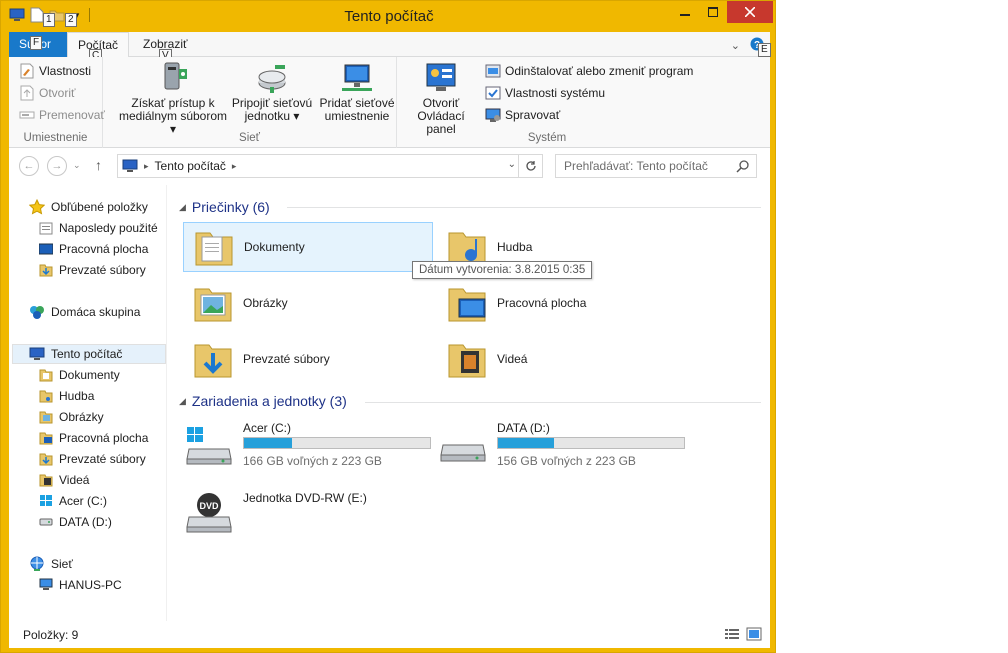 The width and height of the screenshot is (1008, 653). What do you see at coordinates (312, 461) in the screenshot?
I see `drive-free-space: 166 GB voľných z 223 GB` at bounding box center [312, 461].